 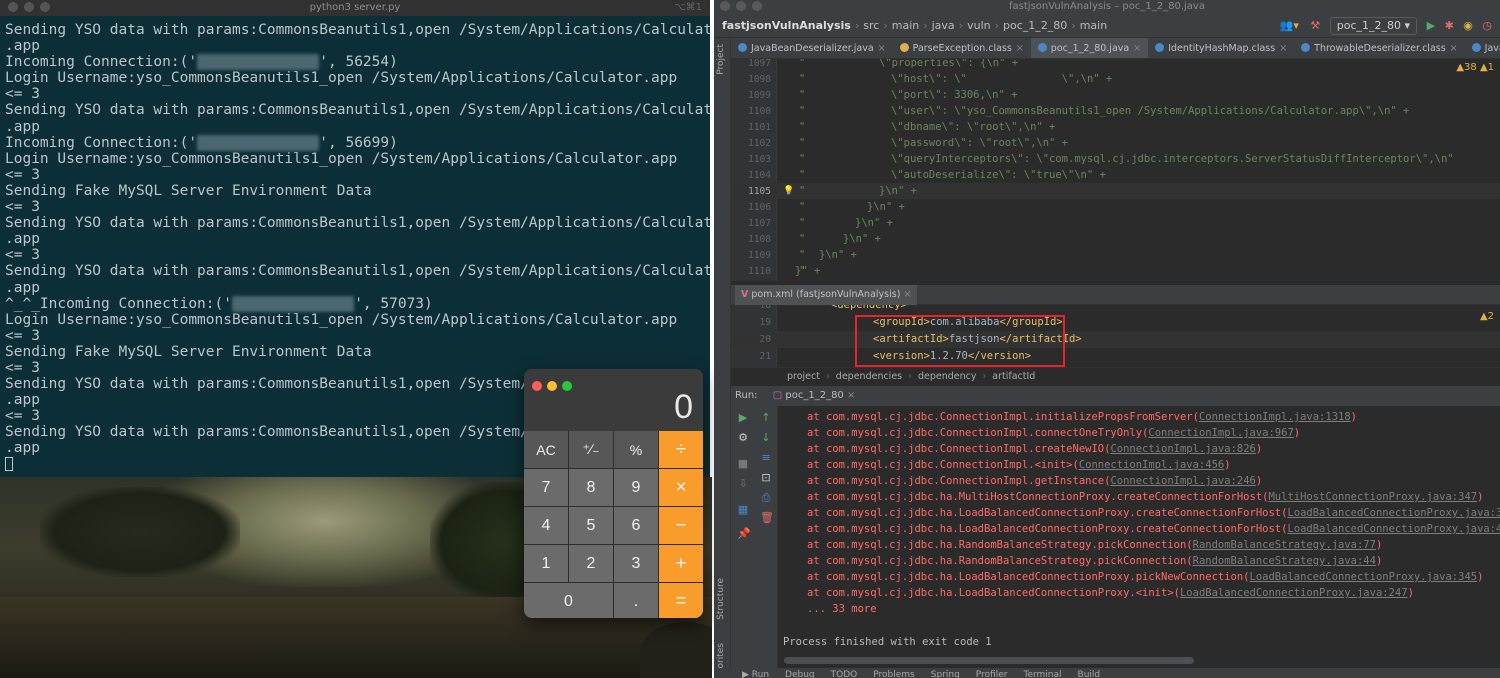 What do you see at coordinates (766, 438) in the screenshot?
I see `down-arrow-icon: ↓` at bounding box center [766, 438].